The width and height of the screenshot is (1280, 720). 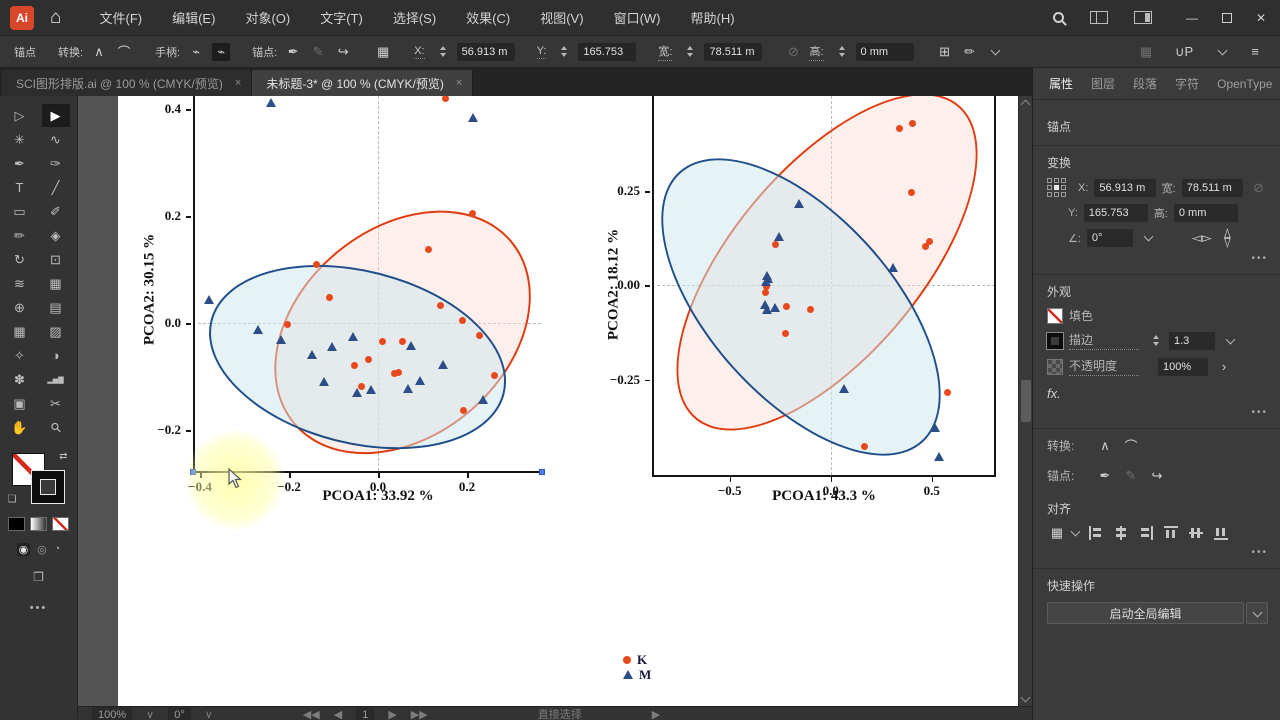 I want to click on shaper-options-icon: ✏, so click(x=970, y=52).